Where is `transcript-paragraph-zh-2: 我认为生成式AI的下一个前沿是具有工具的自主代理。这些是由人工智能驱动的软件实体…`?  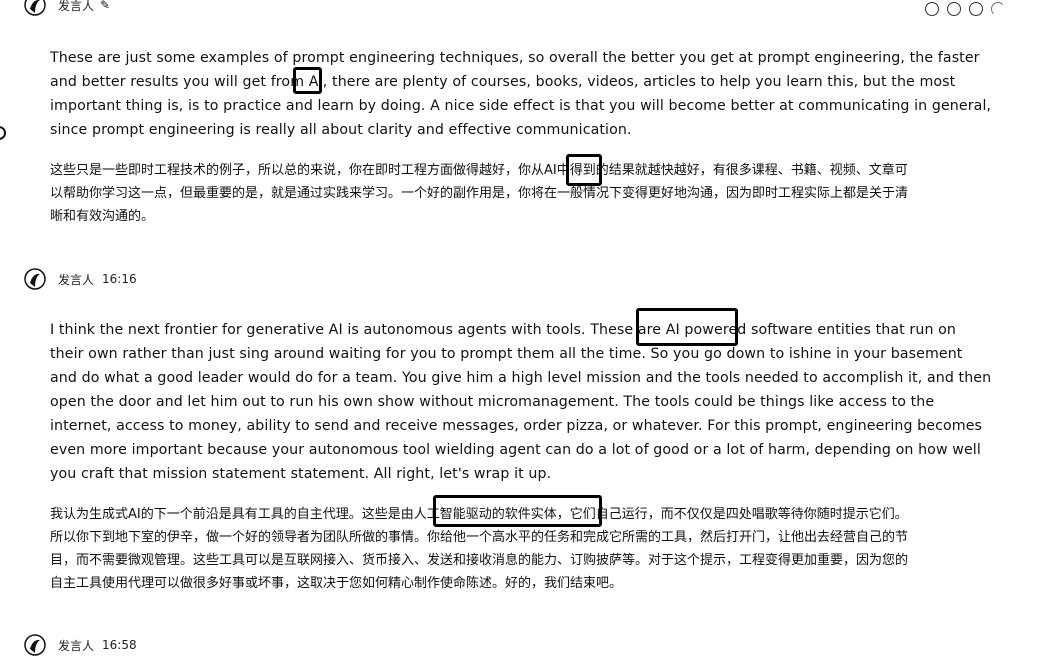
transcript-paragraph-zh-2: 我认为生成式AI的下一个前沿是具有工具的自主代理。这些是由人工智能驱动的软件实体… is located at coordinates (479, 549).